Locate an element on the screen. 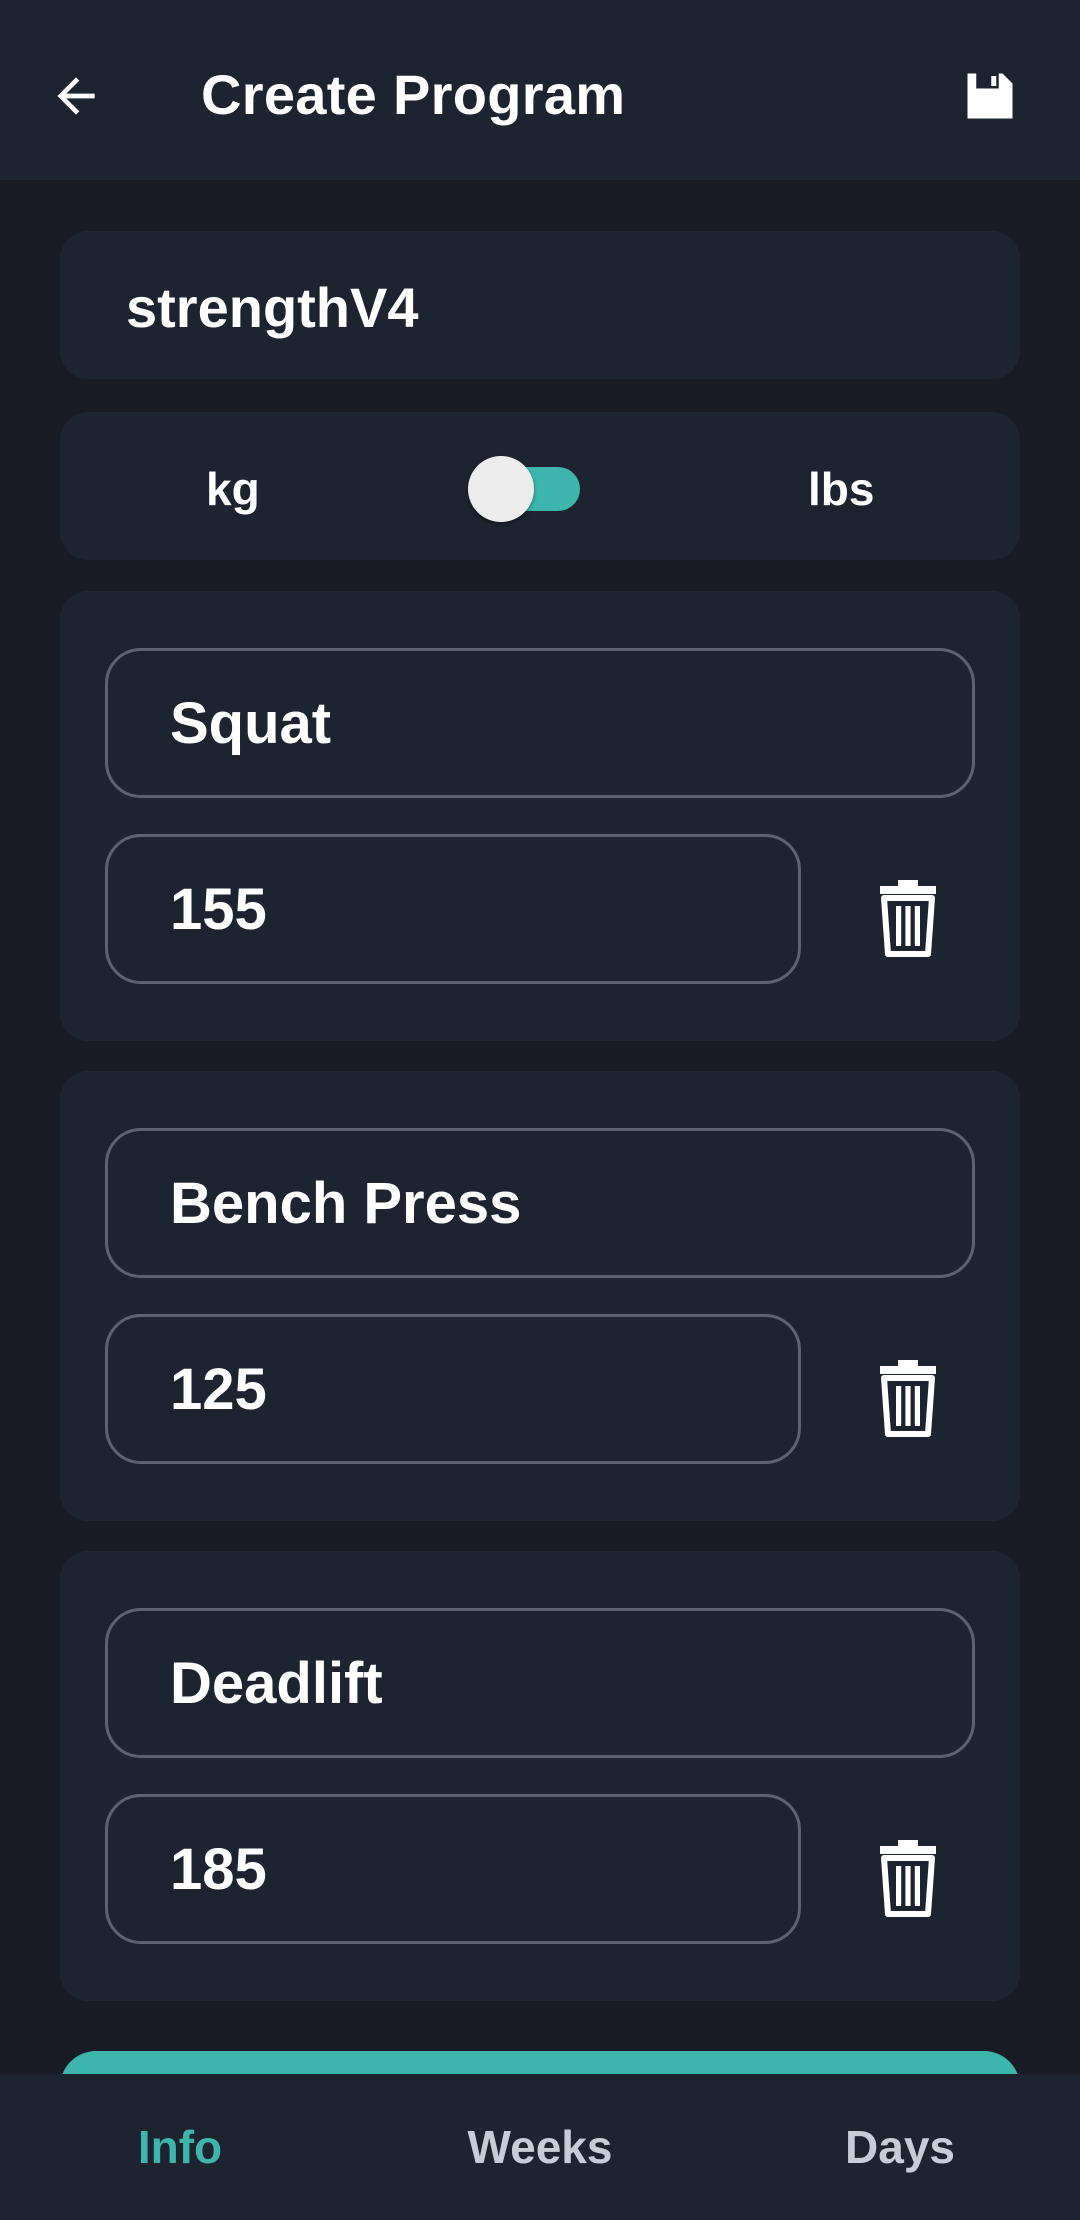 The width and height of the screenshot is (1080, 2220). lift-weight-input: 125 is located at coordinates (453, 1389).